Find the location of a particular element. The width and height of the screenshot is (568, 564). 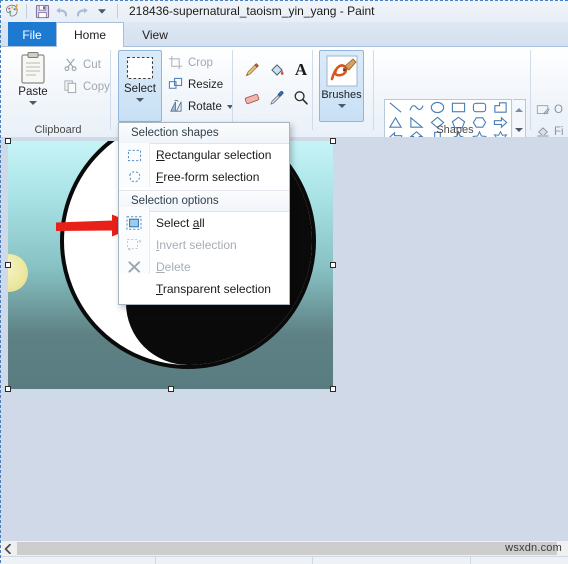

menu-item-delete: Delete is located at coordinates (204, 267).